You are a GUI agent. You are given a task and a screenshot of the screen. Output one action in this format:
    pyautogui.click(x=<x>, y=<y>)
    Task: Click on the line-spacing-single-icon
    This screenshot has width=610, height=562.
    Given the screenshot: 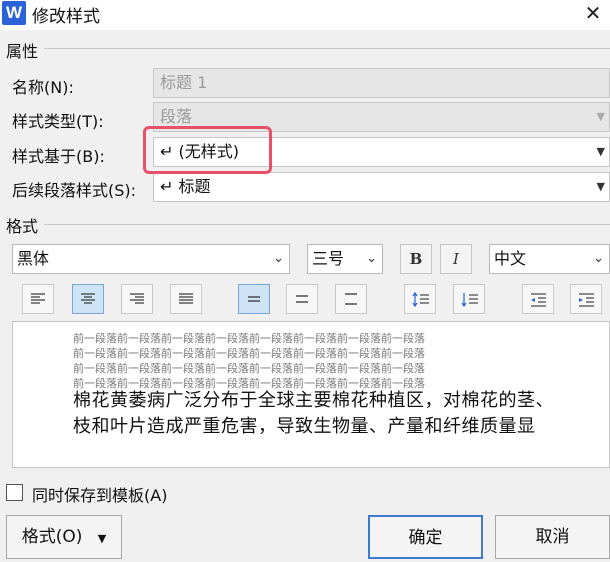 What is the action you would take?
    pyautogui.click(x=254, y=299)
    